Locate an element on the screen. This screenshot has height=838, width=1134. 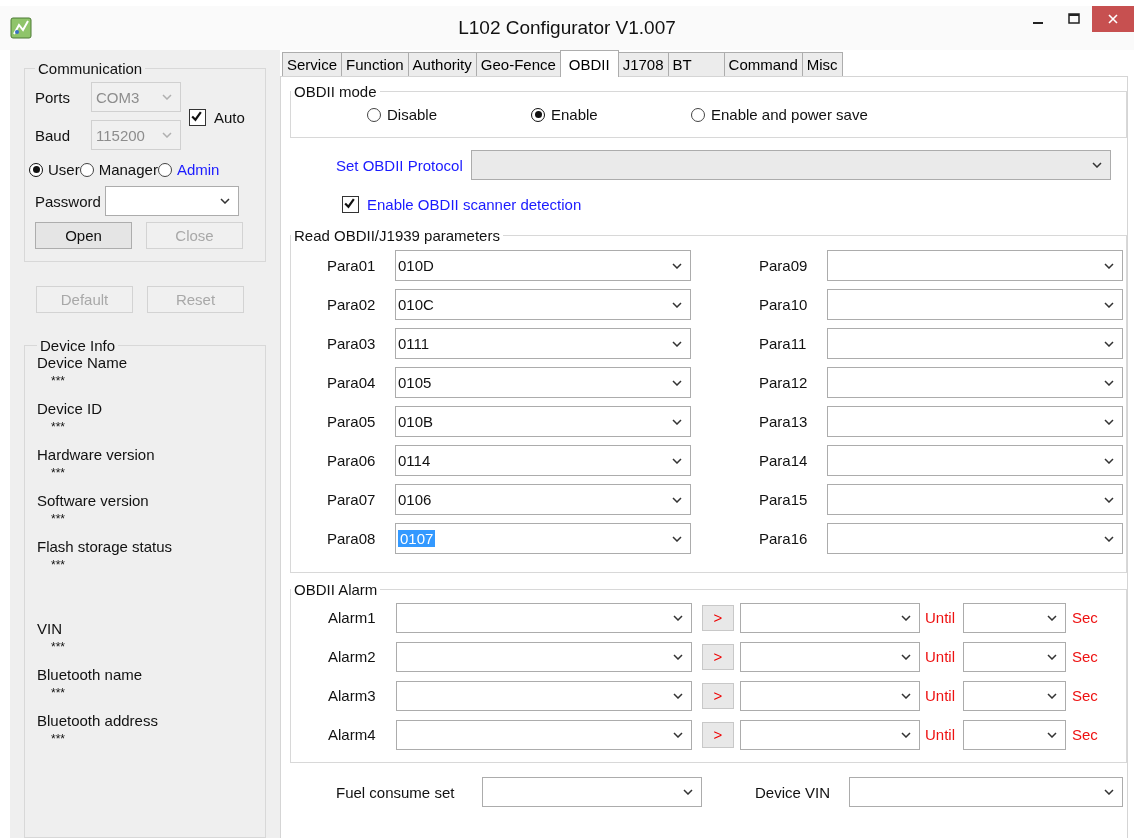
radio-button: Enable is located at coordinates (611, 114).